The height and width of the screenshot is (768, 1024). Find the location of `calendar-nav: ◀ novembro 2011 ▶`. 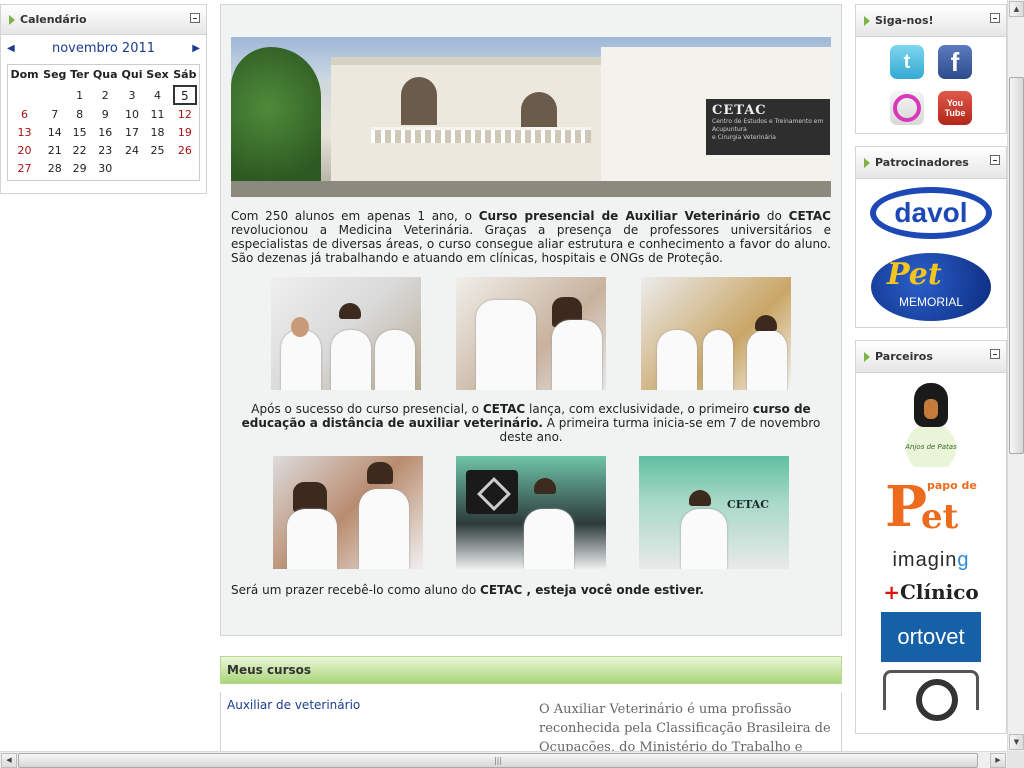

calendar-nav: ◀ novembro 2011 ▶ is located at coordinates (103, 47).